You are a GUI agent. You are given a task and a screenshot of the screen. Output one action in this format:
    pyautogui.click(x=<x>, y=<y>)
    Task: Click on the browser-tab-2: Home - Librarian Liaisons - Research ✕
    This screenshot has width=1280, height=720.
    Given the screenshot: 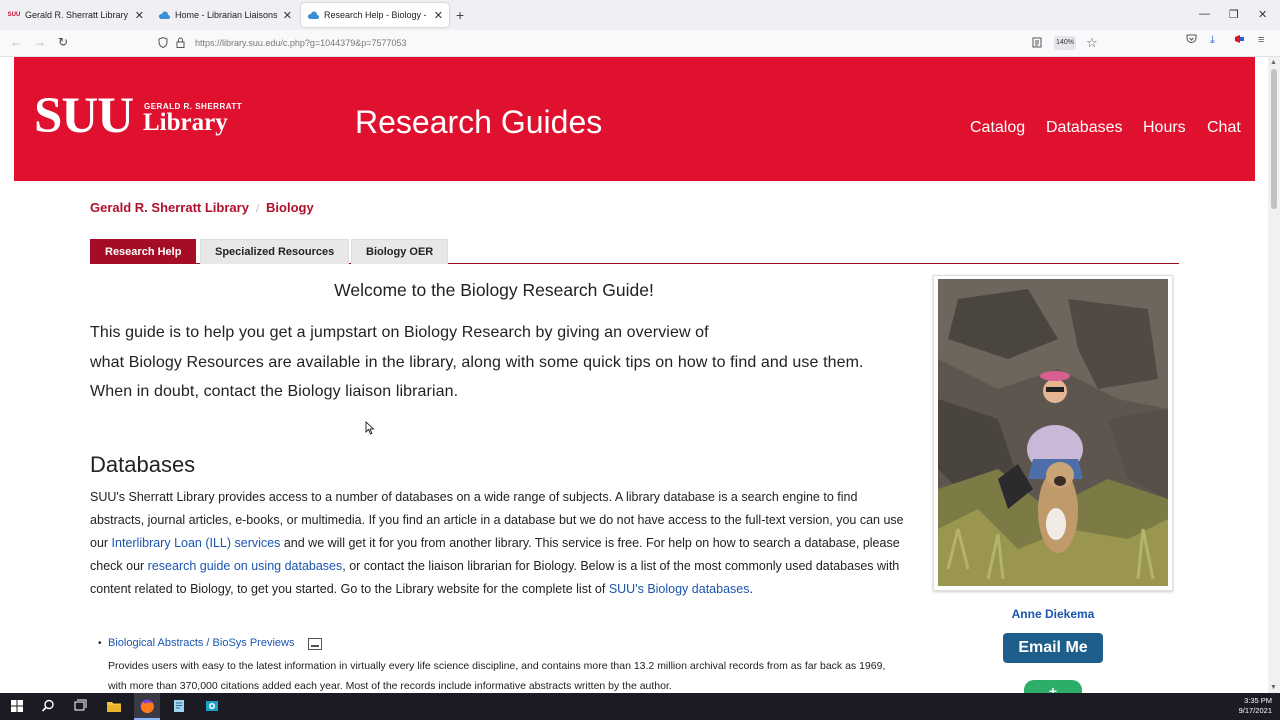 What is the action you would take?
    pyautogui.click(x=225, y=15)
    